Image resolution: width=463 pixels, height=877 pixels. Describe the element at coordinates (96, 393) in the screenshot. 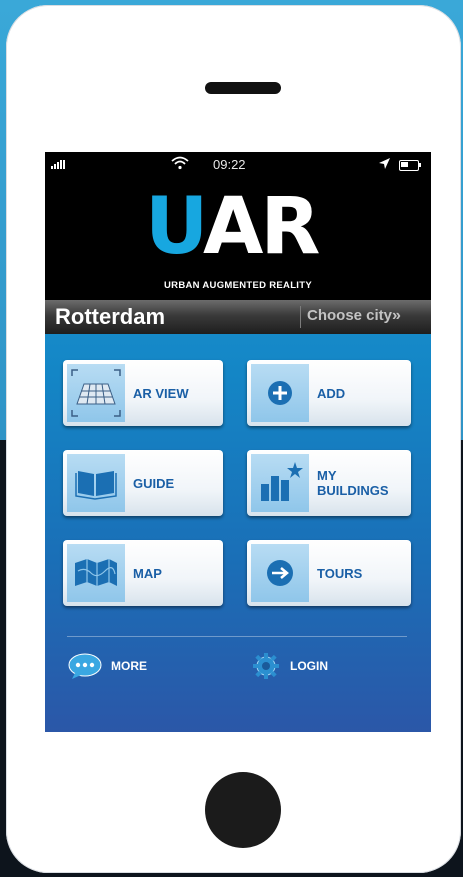

I see `ar-grid-icon` at that location.